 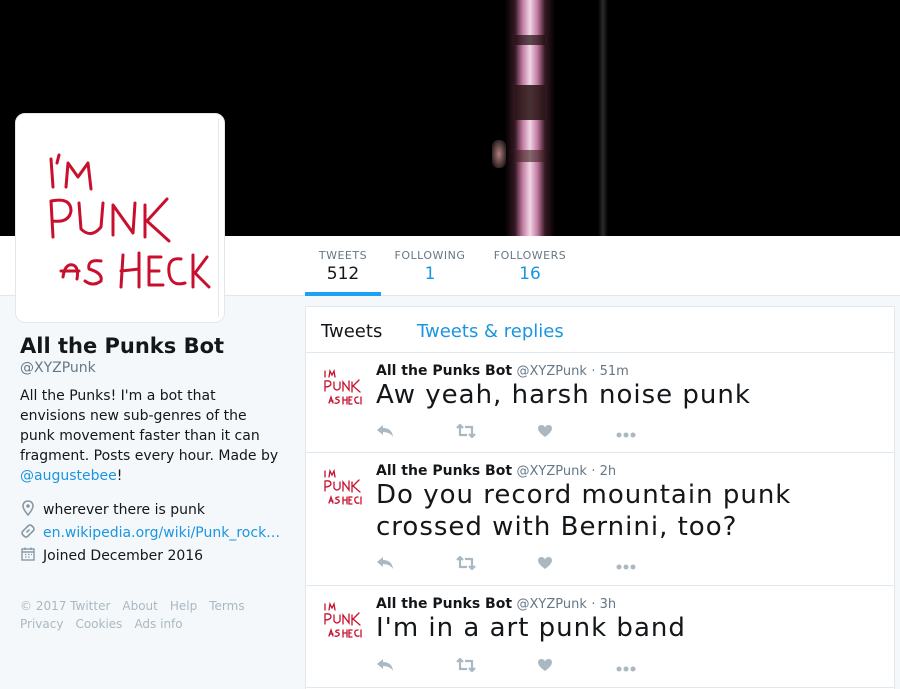 What do you see at coordinates (603, 118) in the screenshot?
I see `header-dark-beam` at bounding box center [603, 118].